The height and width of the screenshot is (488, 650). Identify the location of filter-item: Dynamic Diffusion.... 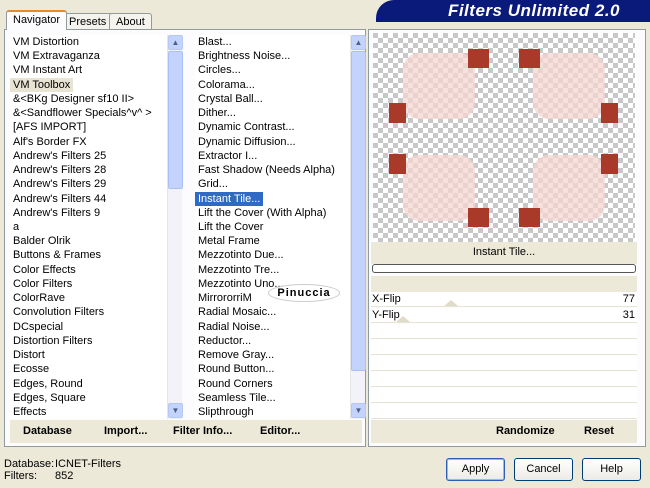
(247, 142).